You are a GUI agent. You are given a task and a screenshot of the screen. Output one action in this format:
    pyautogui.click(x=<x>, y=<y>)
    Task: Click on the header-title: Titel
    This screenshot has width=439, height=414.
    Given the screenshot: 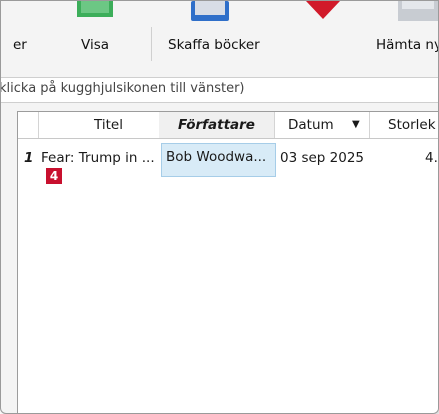 What is the action you would take?
    pyautogui.click(x=109, y=125)
    